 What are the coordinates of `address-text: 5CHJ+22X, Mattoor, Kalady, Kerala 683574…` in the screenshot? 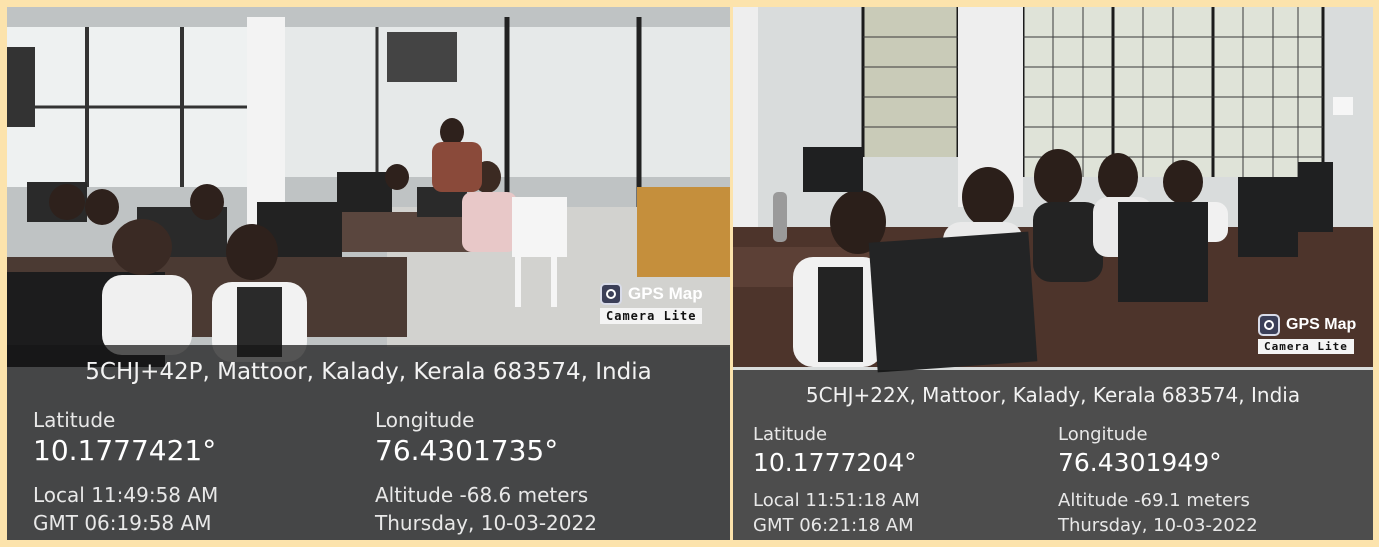 It's located at (1053, 395).